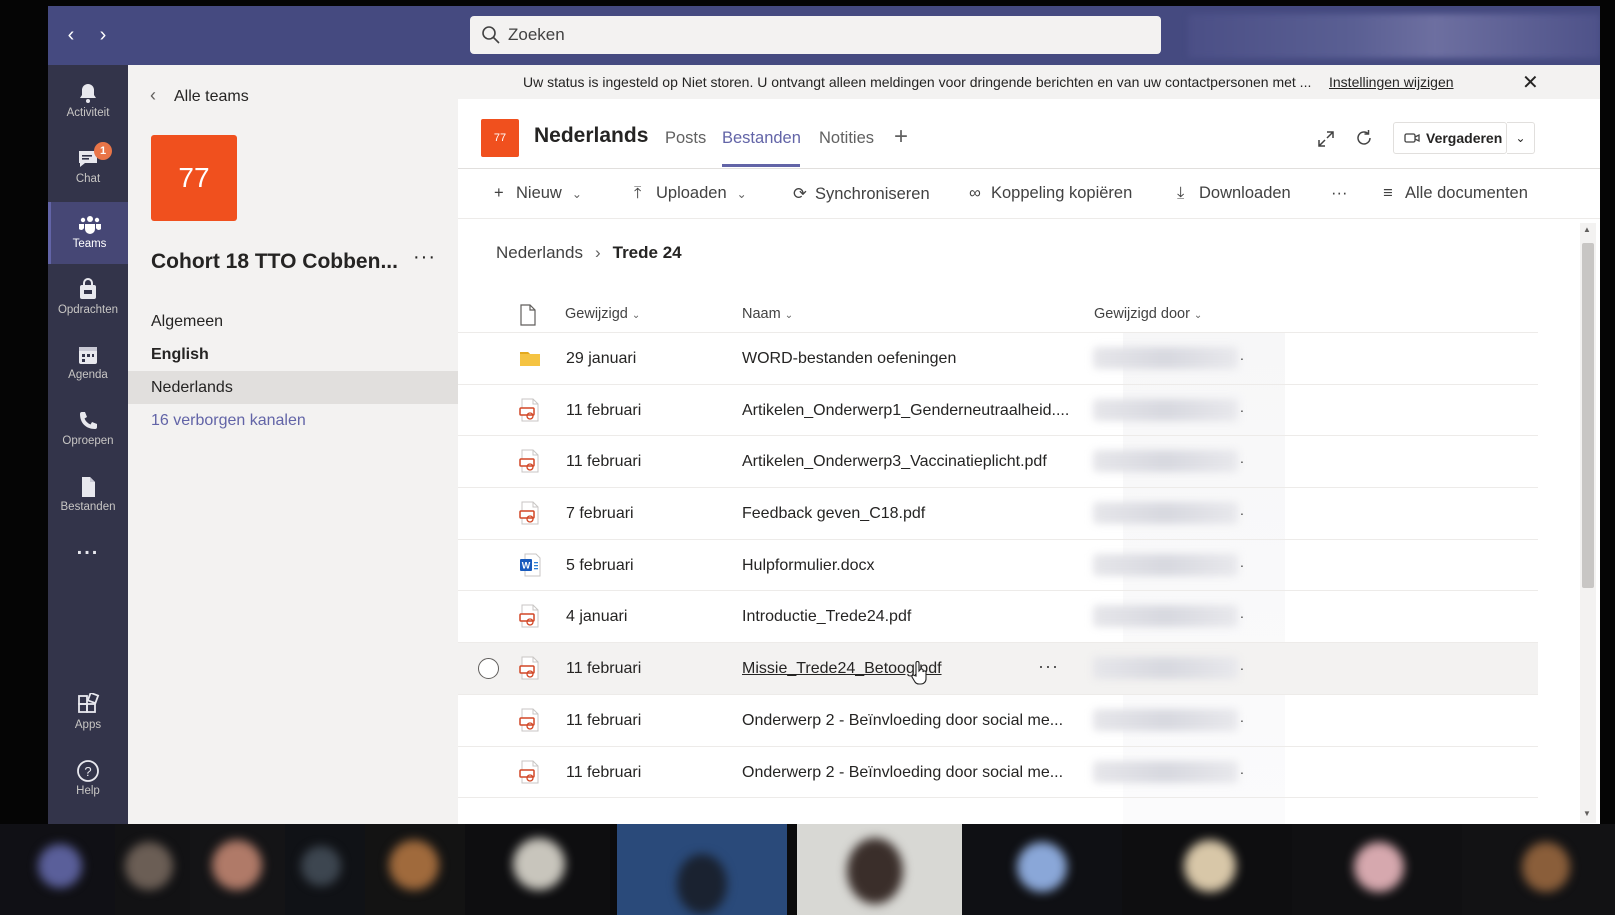  What do you see at coordinates (1521, 138) in the screenshot?
I see `meet-dropdown-chevron-icon: ⌄` at bounding box center [1521, 138].